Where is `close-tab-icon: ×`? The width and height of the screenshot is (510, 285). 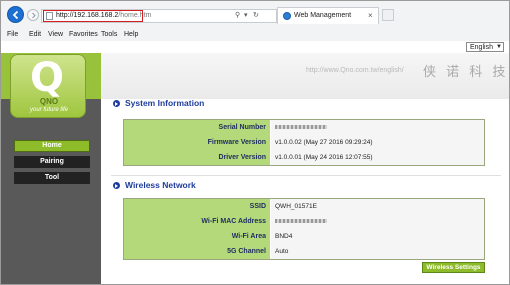
close-tab-icon: × is located at coordinates (370, 15).